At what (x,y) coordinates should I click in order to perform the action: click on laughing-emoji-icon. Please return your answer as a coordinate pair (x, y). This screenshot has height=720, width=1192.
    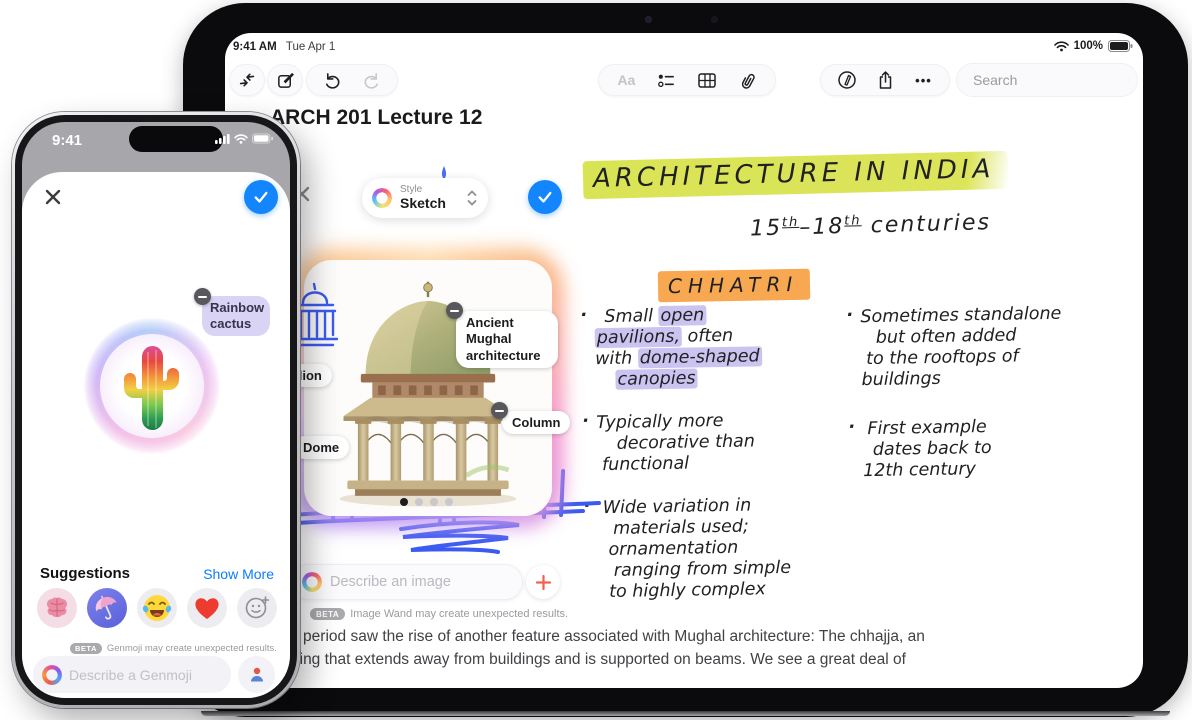
    Looking at the image, I should click on (157, 608).